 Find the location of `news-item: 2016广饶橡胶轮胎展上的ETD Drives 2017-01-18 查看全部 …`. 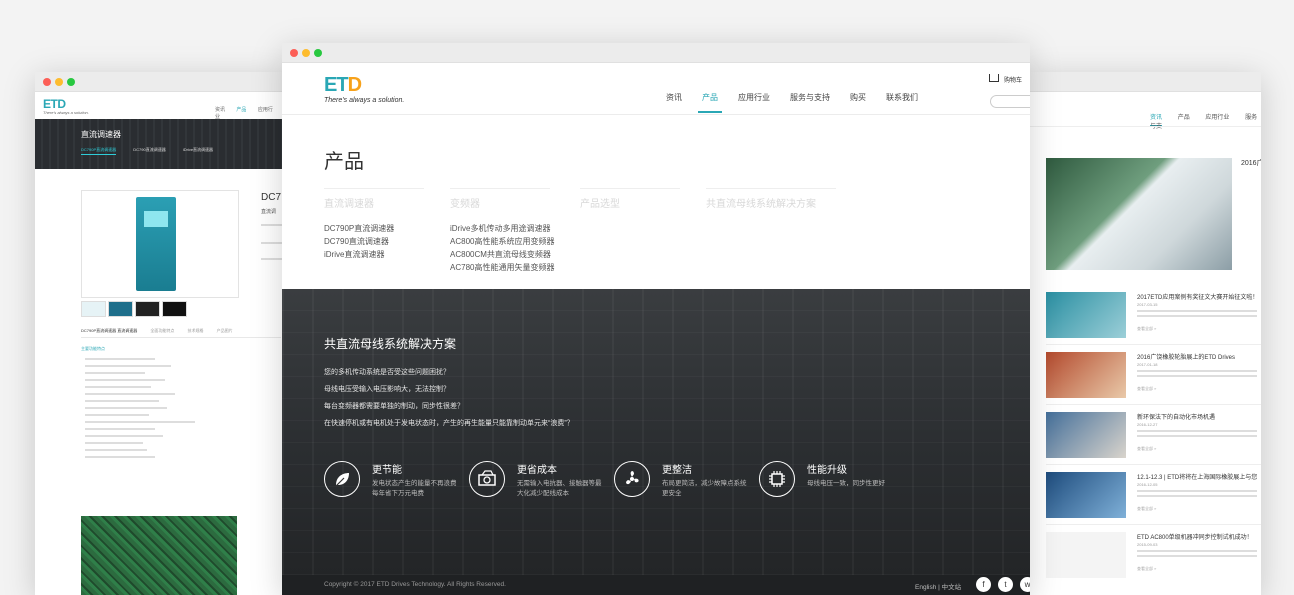

news-item: 2016广饶橡胶轮胎展上的ETD Drives 2017-01-18 查看全部 … is located at coordinates (1153, 378).